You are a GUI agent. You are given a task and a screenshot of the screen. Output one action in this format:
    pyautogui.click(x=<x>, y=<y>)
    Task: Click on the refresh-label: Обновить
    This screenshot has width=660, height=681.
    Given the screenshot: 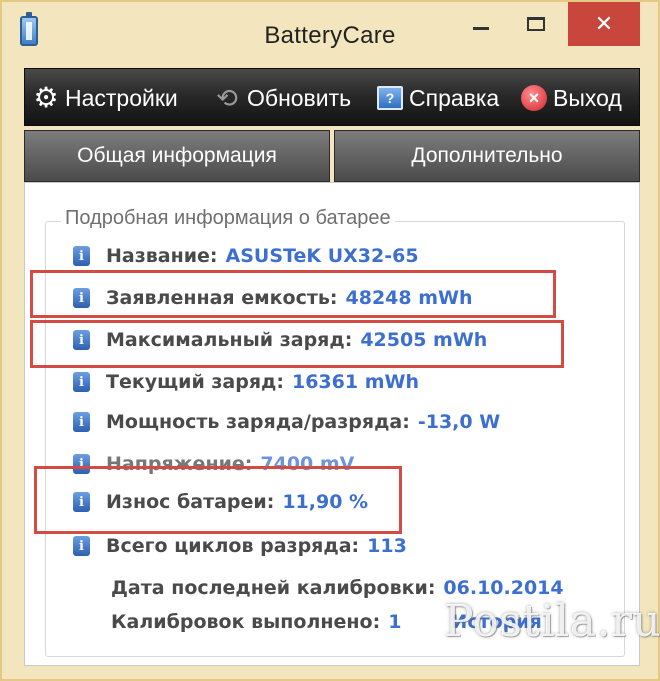 What is the action you would take?
    pyautogui.click(x=299, y=97)
    